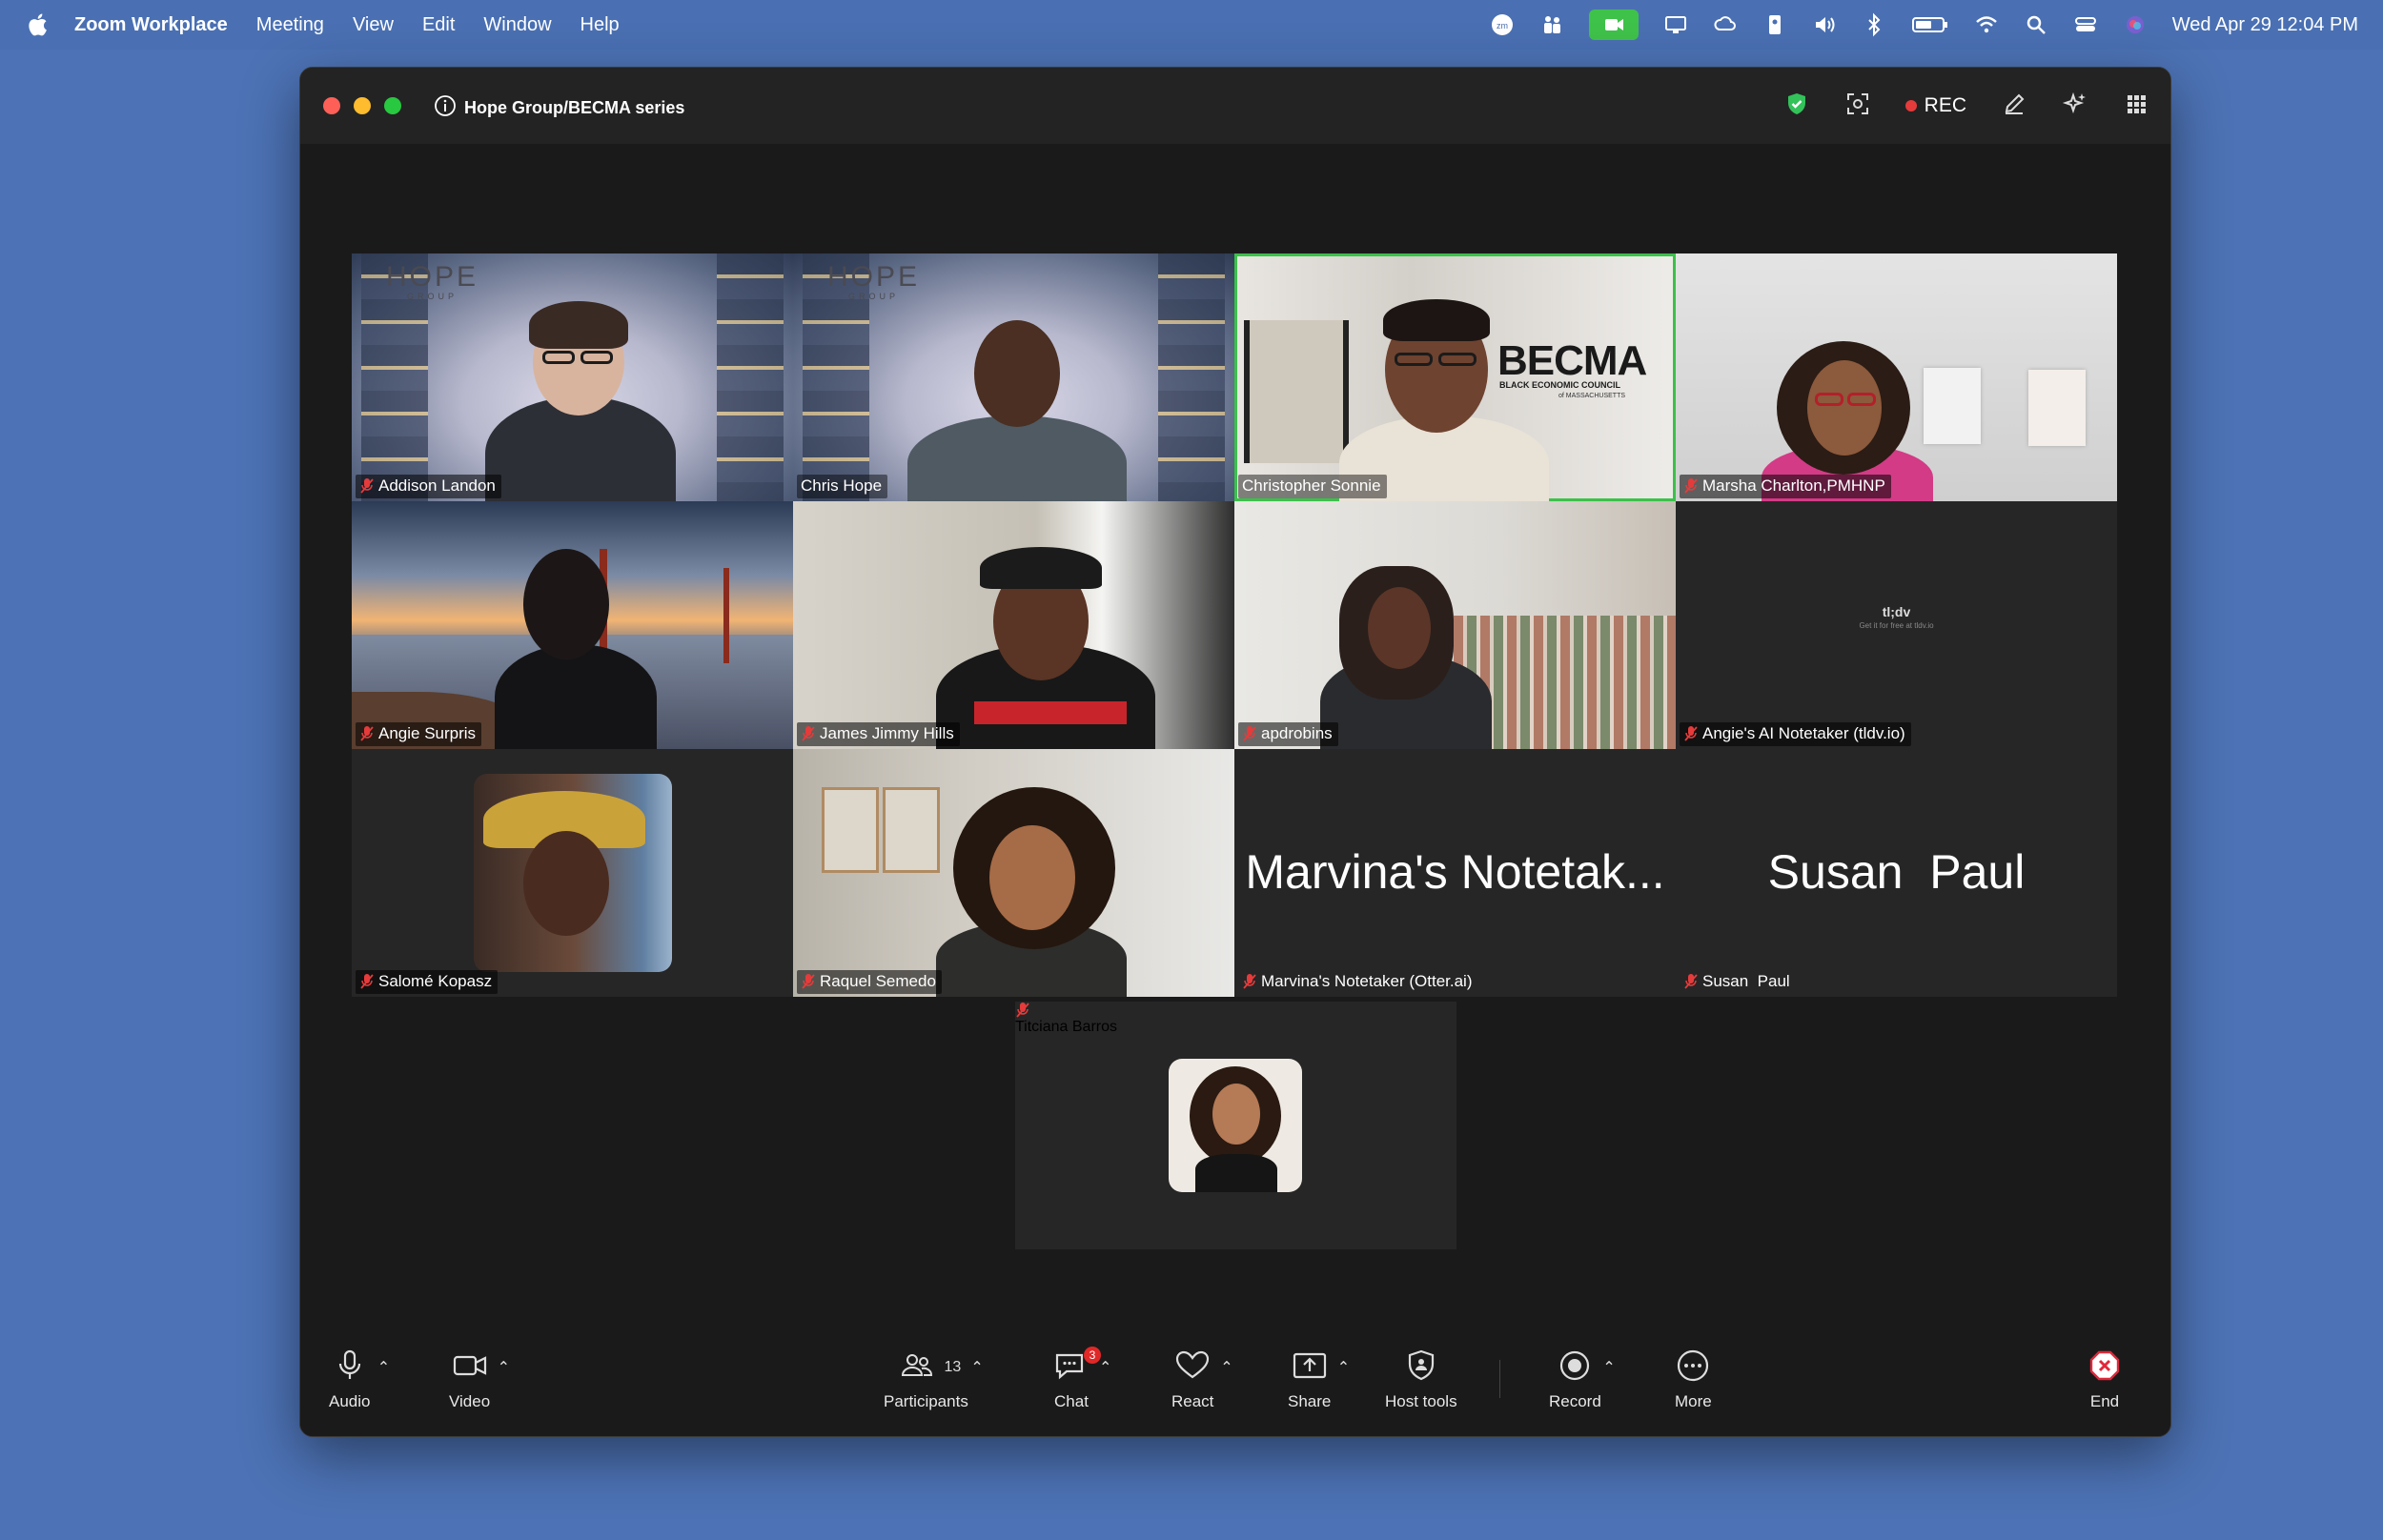 The width and height of the screenshot is (2383, 1540). Describe the element at coordinates (151, 25) in the screenshot. I see `app-menu-name: Zoom Workplace` at that location.